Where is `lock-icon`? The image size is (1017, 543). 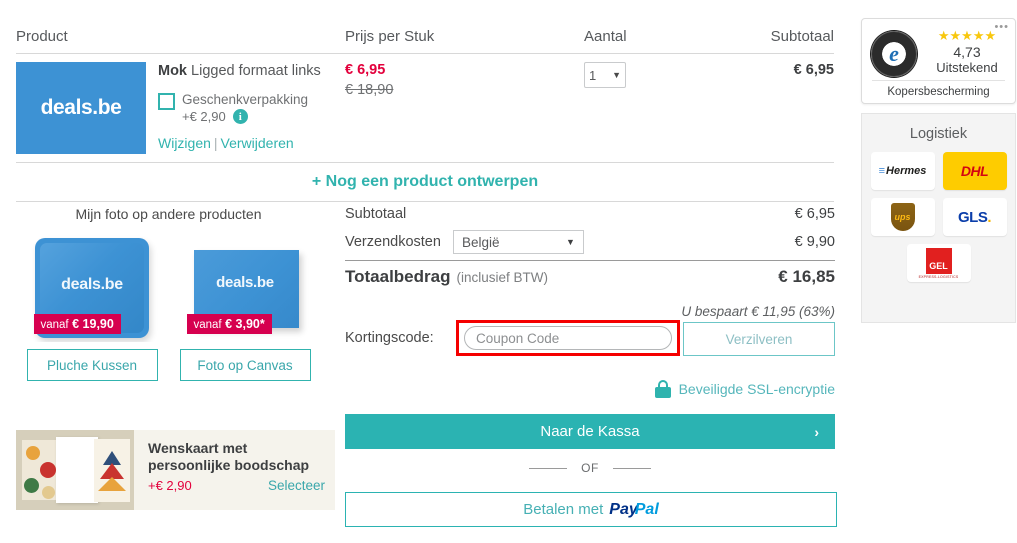
lock-icon is located at coordinates (662, 389).